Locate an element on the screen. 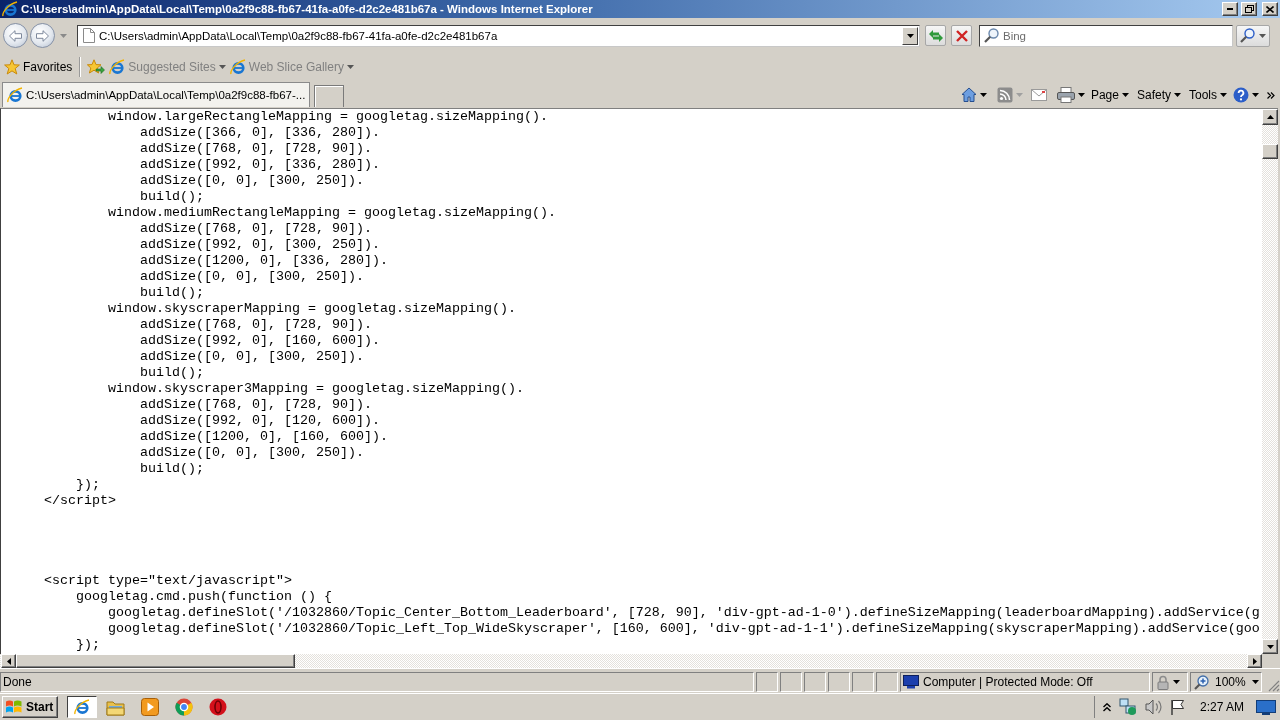 This screenshot has height=720, width=1280. network-button is located at coordinates (1127, 707).